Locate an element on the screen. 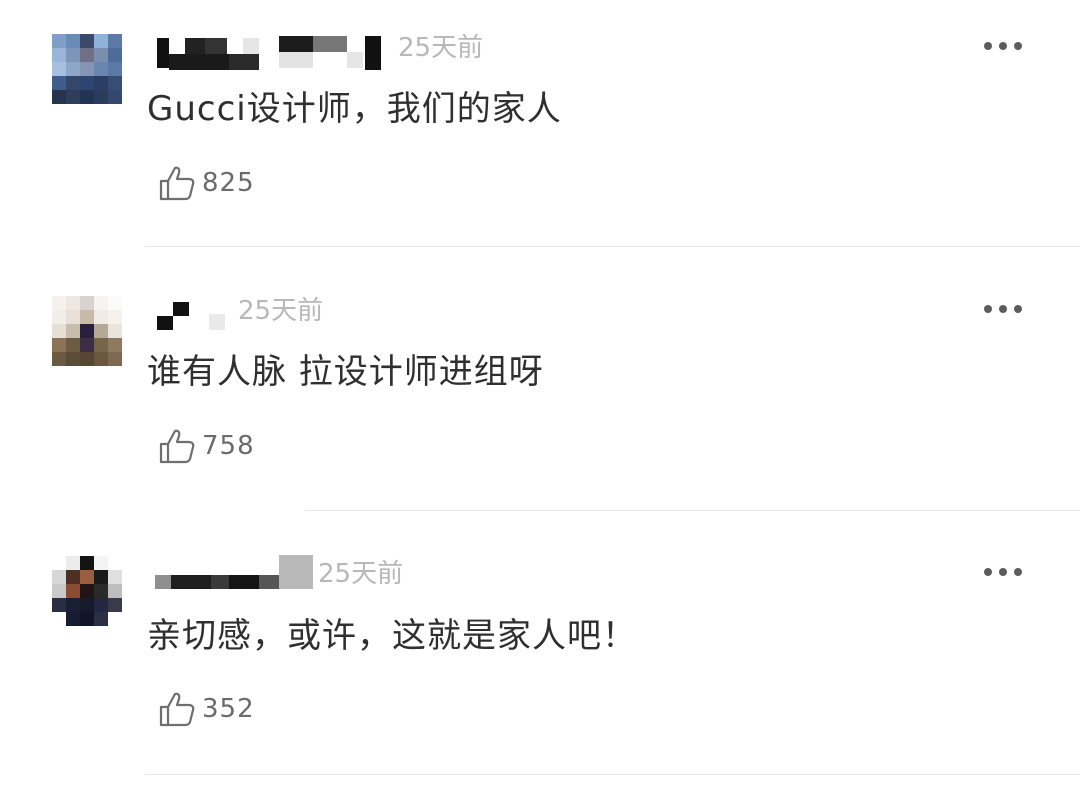 This screenshot has width=1080, height=790. like-button: 825 is located at coordinates (206, 183).